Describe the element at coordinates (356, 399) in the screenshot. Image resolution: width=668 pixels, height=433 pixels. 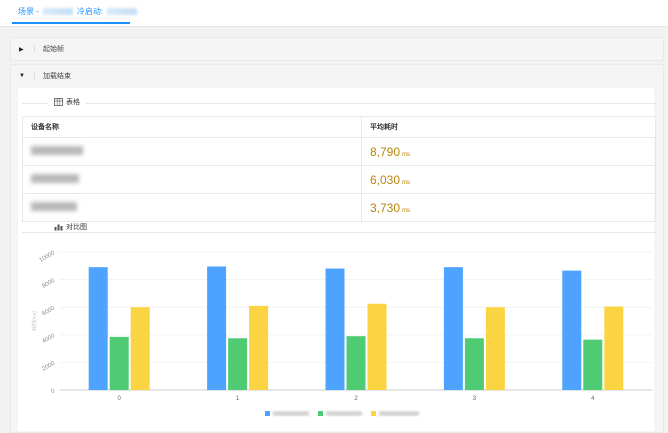
I see `x-tick-label: 2` at that location.